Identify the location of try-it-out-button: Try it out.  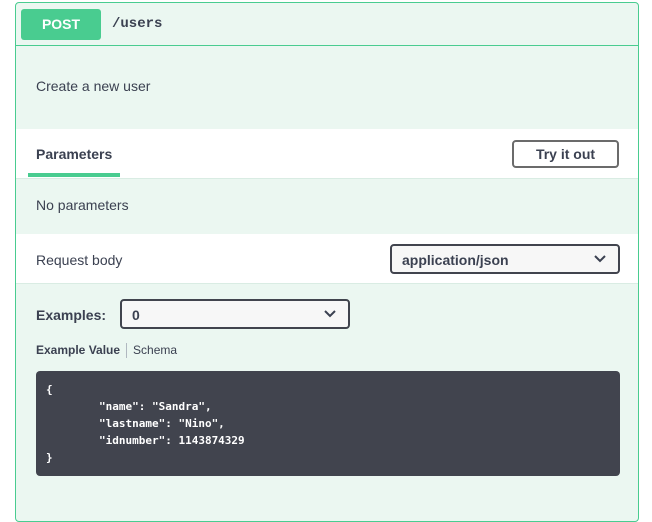
(565, 154).